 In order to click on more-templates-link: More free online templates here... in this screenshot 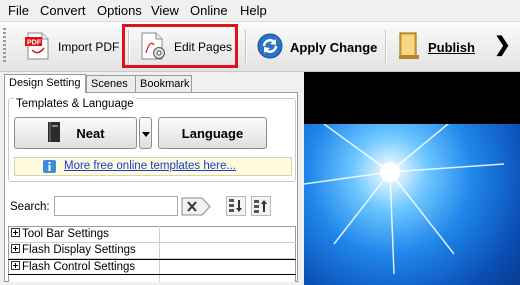, I will do `click(150, 166)`.